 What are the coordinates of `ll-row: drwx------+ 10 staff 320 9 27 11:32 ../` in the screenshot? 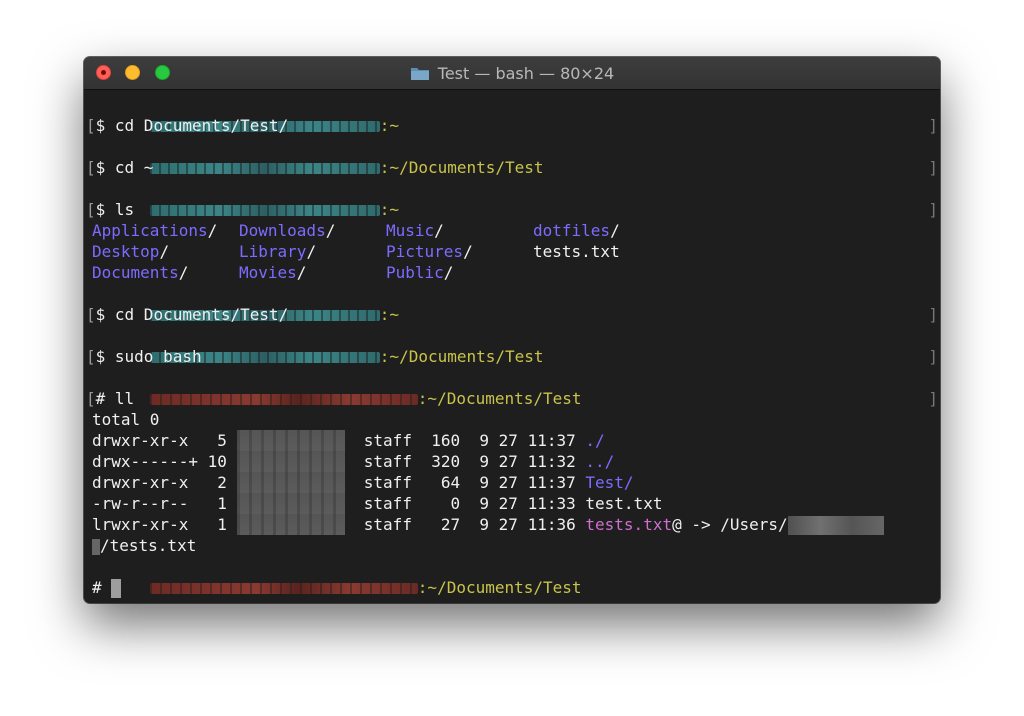 It's located at (353, 461).